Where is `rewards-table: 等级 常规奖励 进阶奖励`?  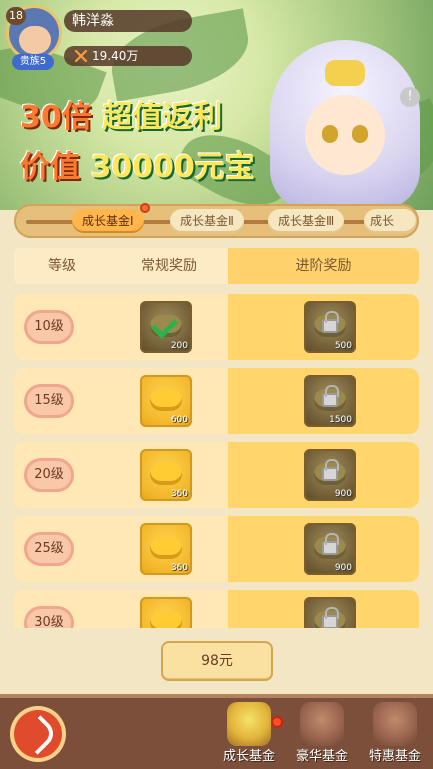
rewards-table: 等级 常规奖励 进阶奖励 is located at coordinates (216, 266).